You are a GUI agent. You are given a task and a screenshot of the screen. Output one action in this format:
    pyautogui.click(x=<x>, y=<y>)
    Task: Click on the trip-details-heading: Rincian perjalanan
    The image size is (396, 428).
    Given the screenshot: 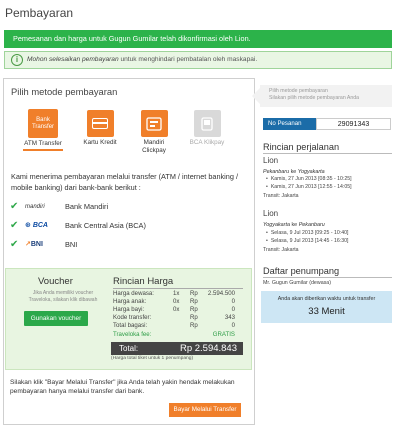 What is the action you would take?
    pyautogui.click(x=327, y=148)
    